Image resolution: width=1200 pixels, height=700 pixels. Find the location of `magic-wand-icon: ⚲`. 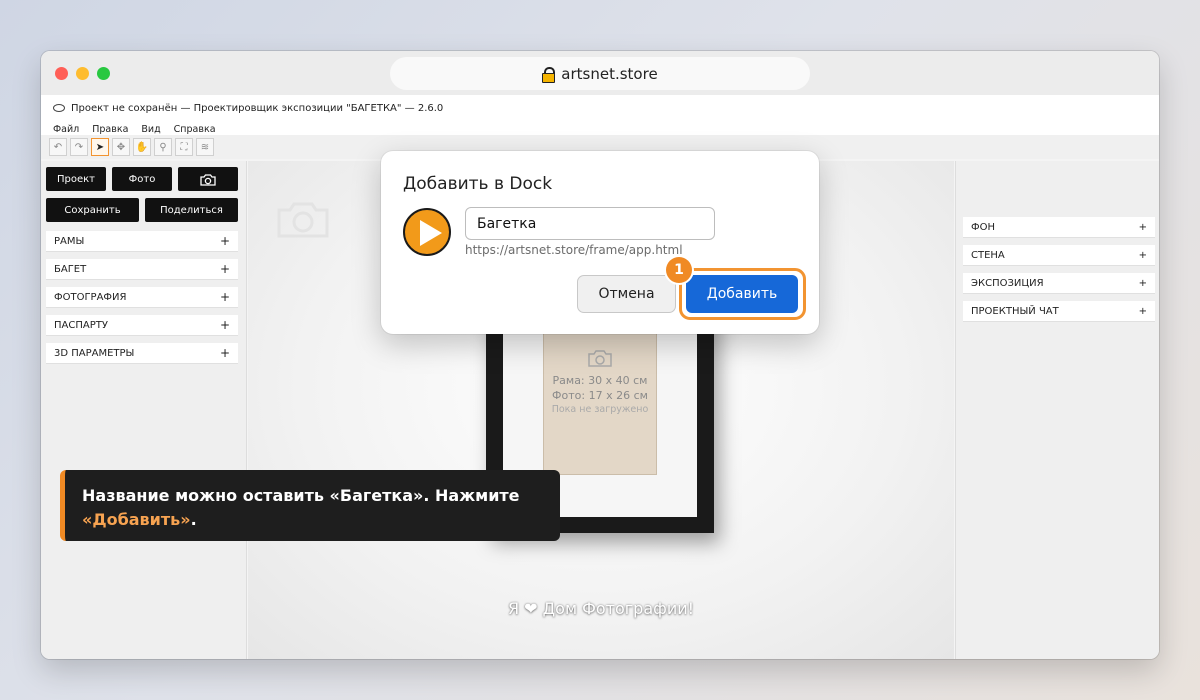

magic-wand-icon: ⚲ is located at coordinates (163, 147).